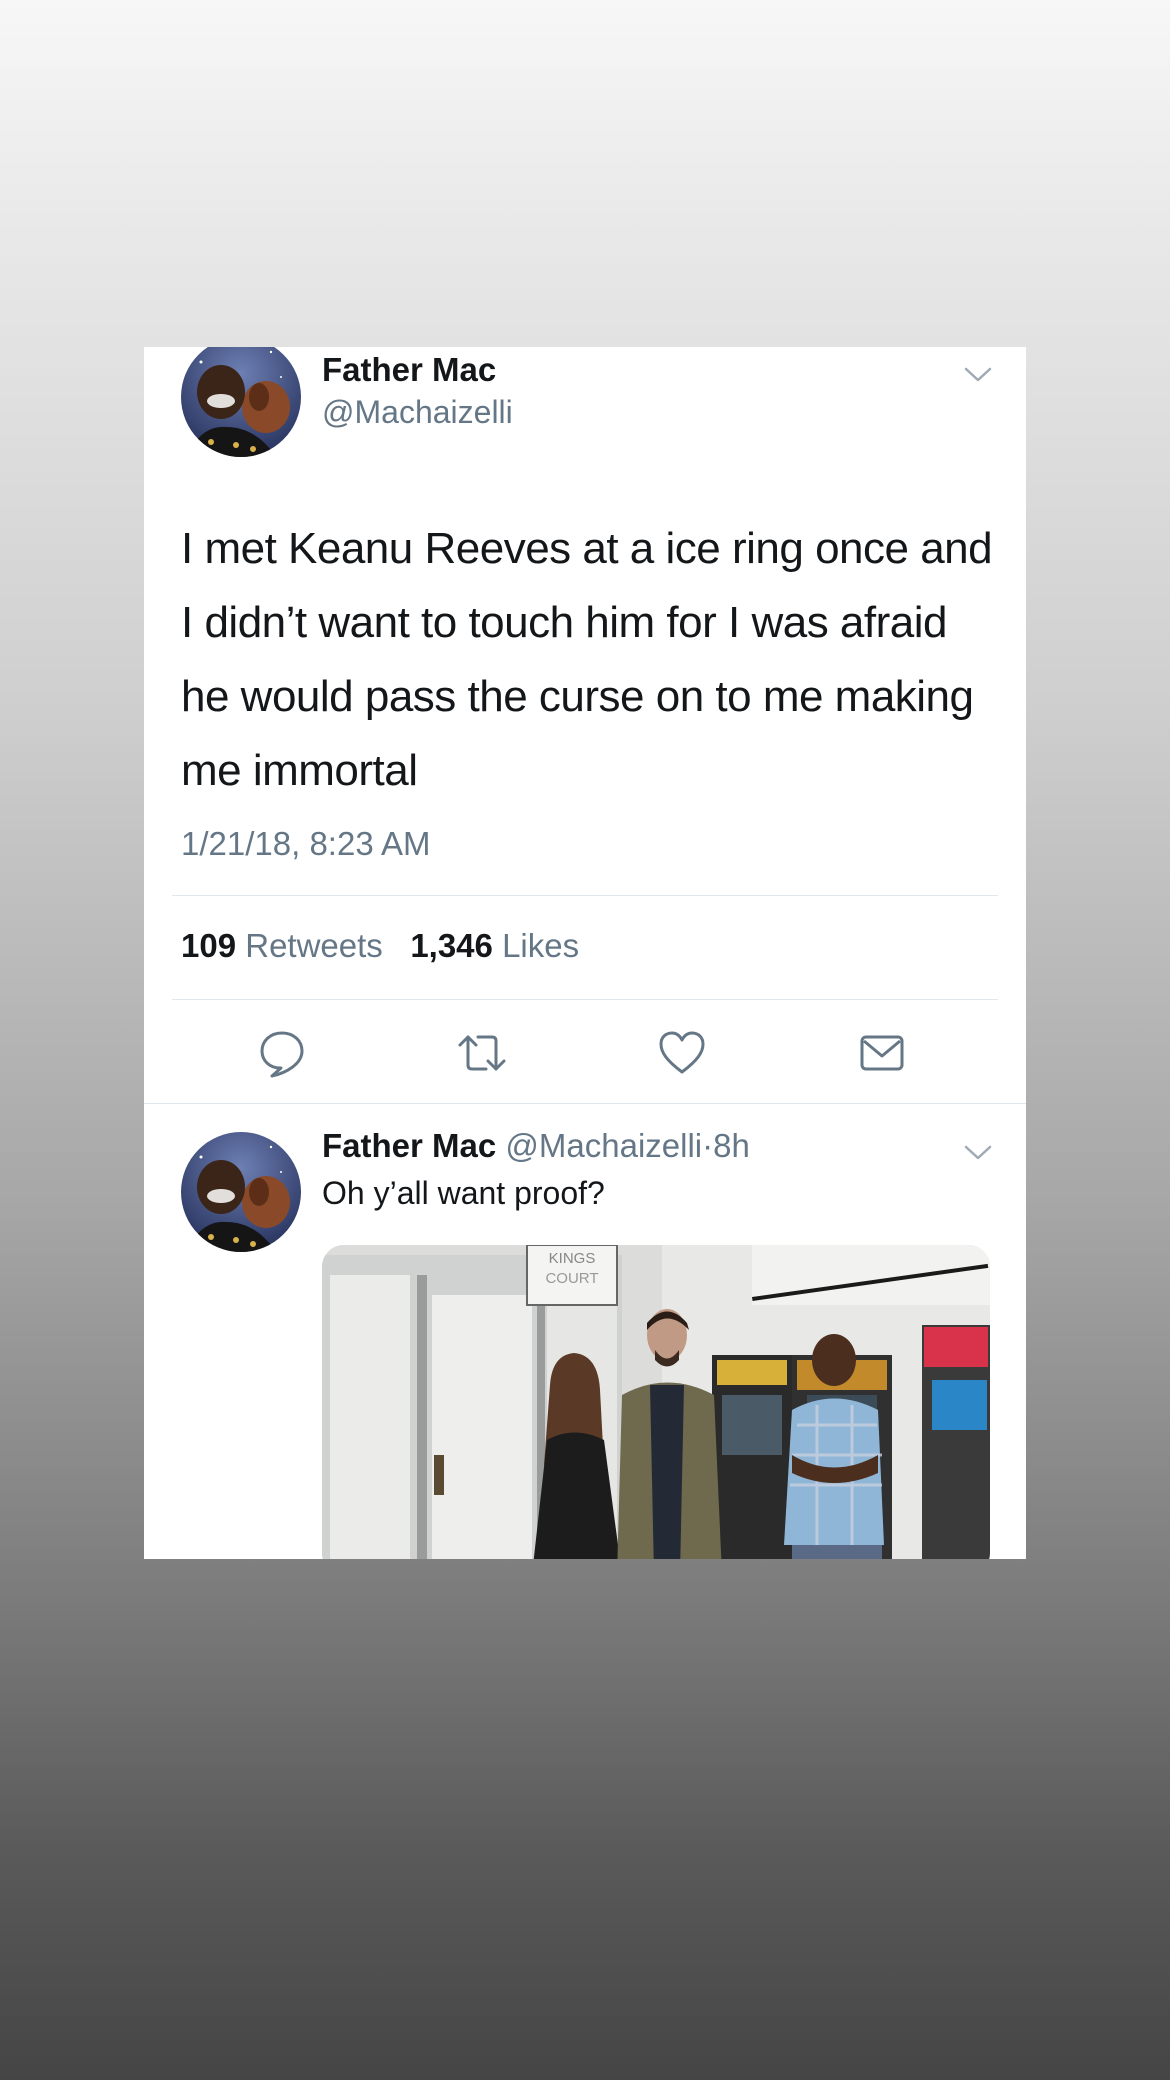  I want to click on likes-label: Likes, so click(540, 945).